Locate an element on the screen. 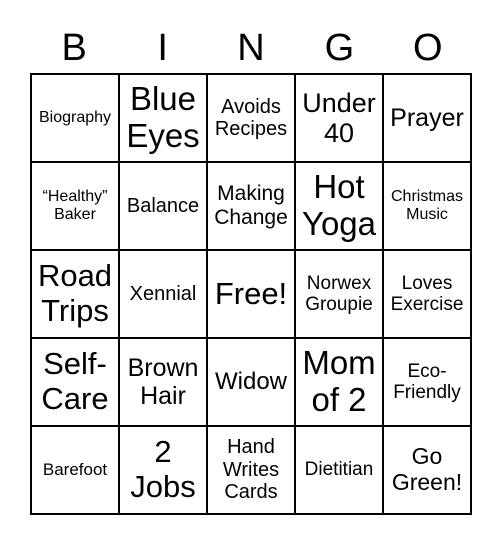 The image size is (500, 544). bingo-cell: Norwex Groupie is located at coordinates (339, 294).